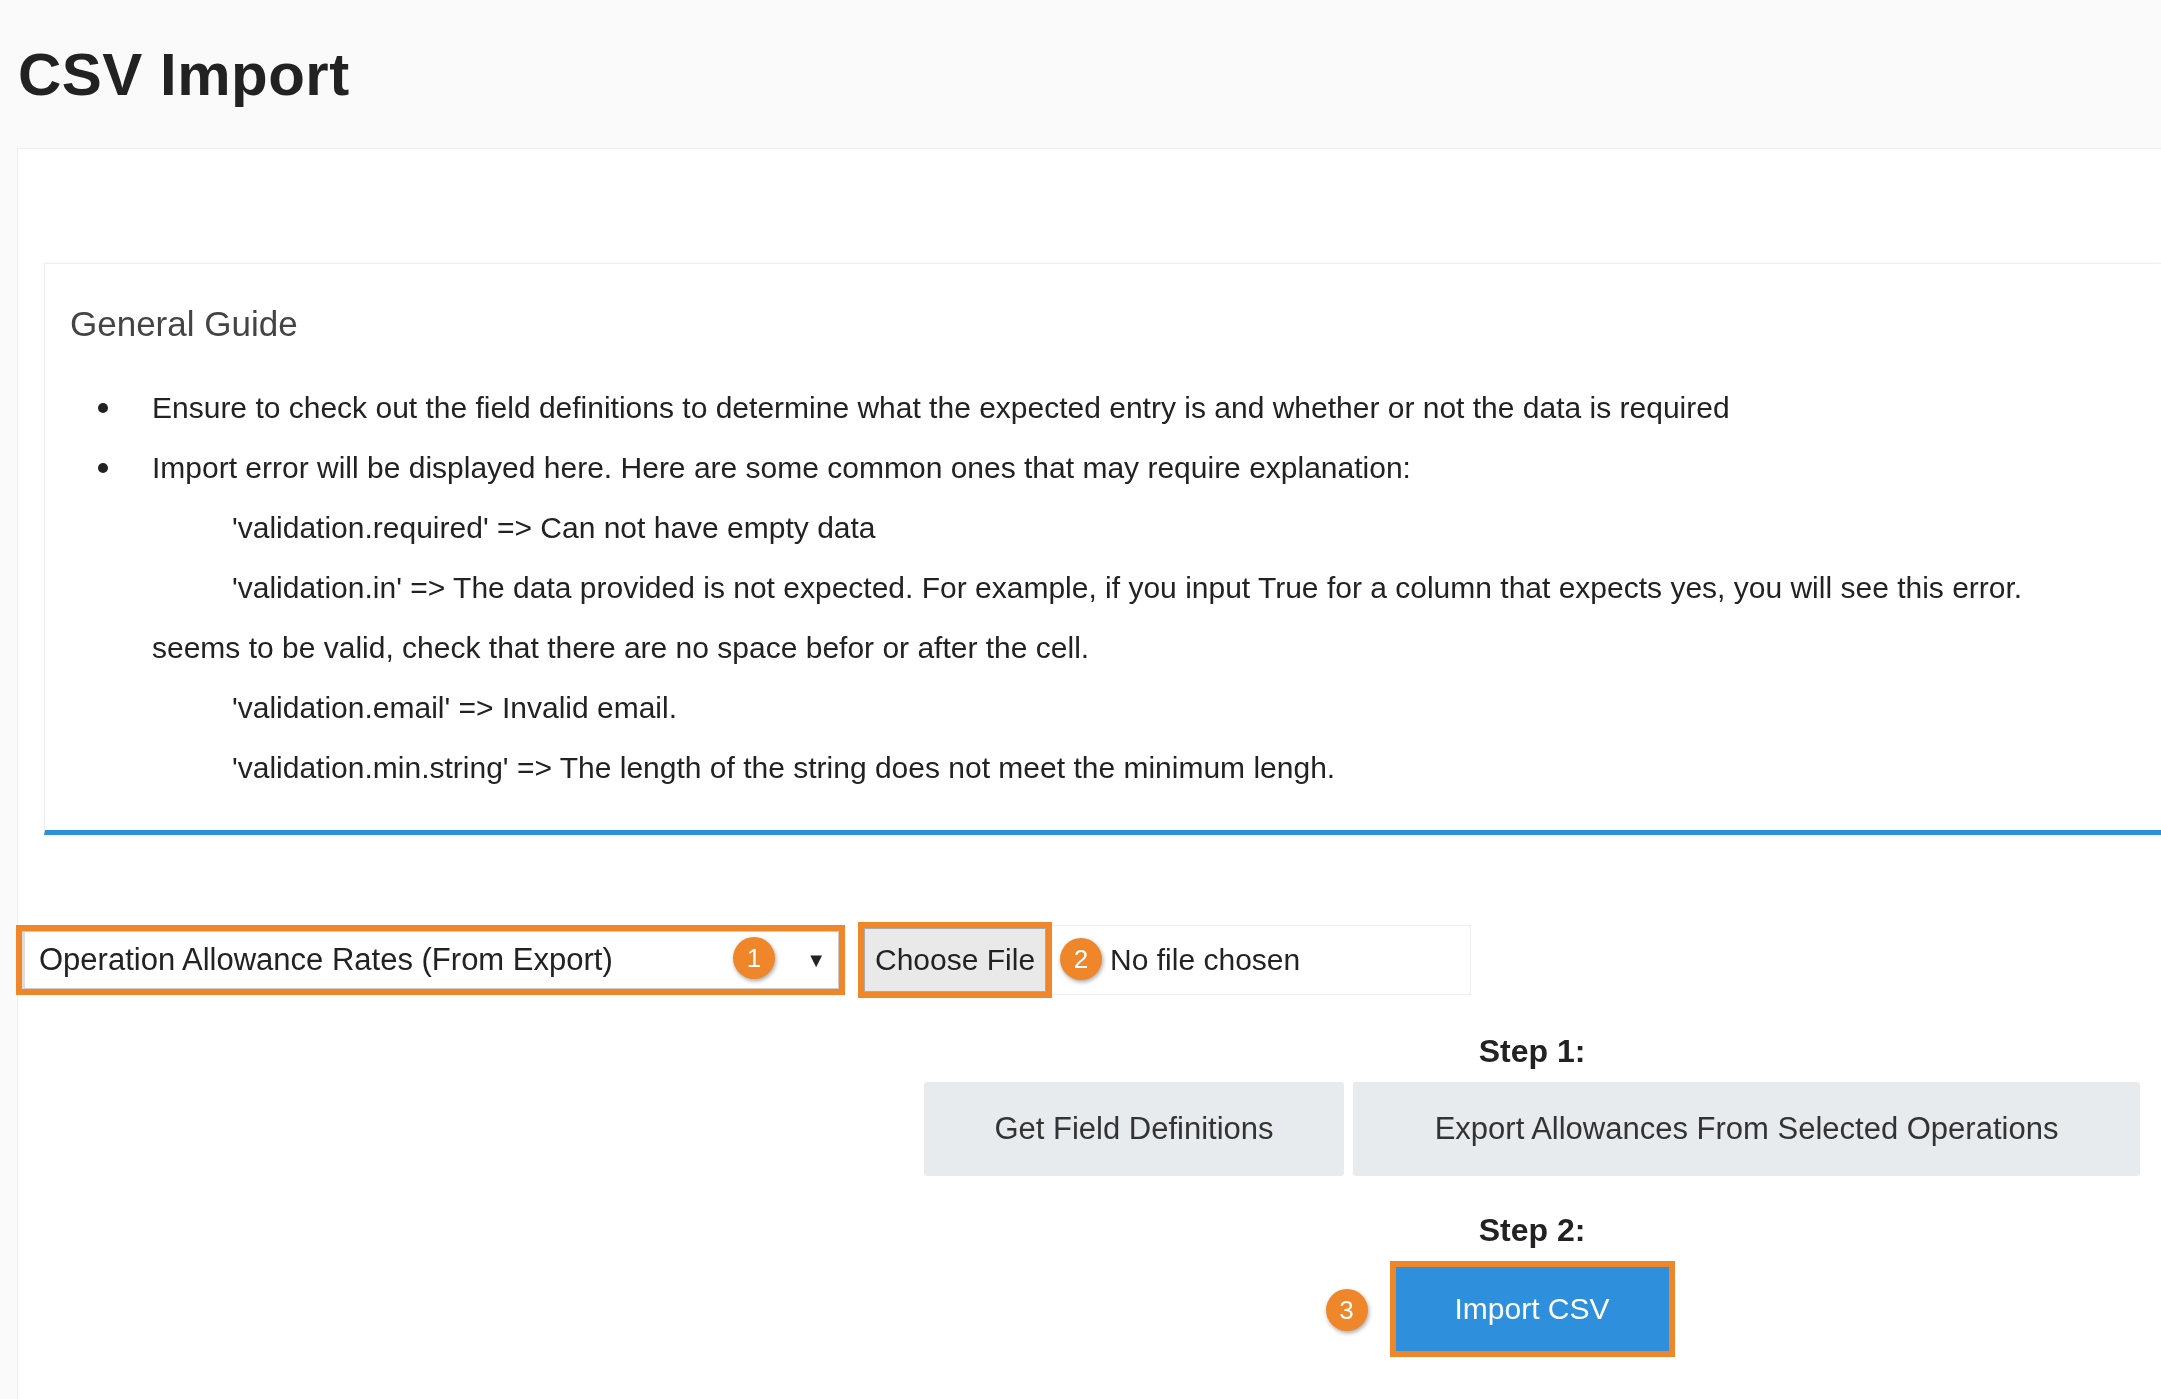 This screenshot has height=1399, width=2161. Describe the element at coordinates (1532, 1051) in the screenshot. I see `step-label: Step 1:` at that location.